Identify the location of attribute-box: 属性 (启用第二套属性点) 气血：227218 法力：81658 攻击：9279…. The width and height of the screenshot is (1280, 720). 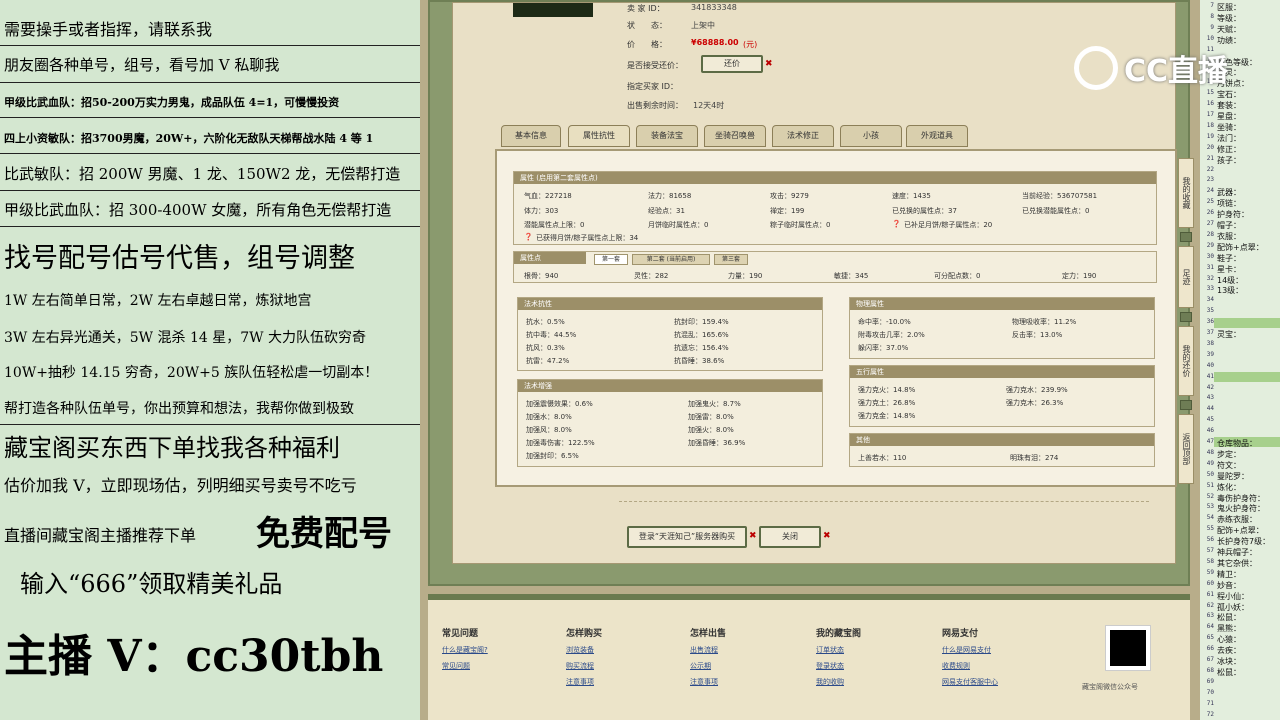
(835, 208).